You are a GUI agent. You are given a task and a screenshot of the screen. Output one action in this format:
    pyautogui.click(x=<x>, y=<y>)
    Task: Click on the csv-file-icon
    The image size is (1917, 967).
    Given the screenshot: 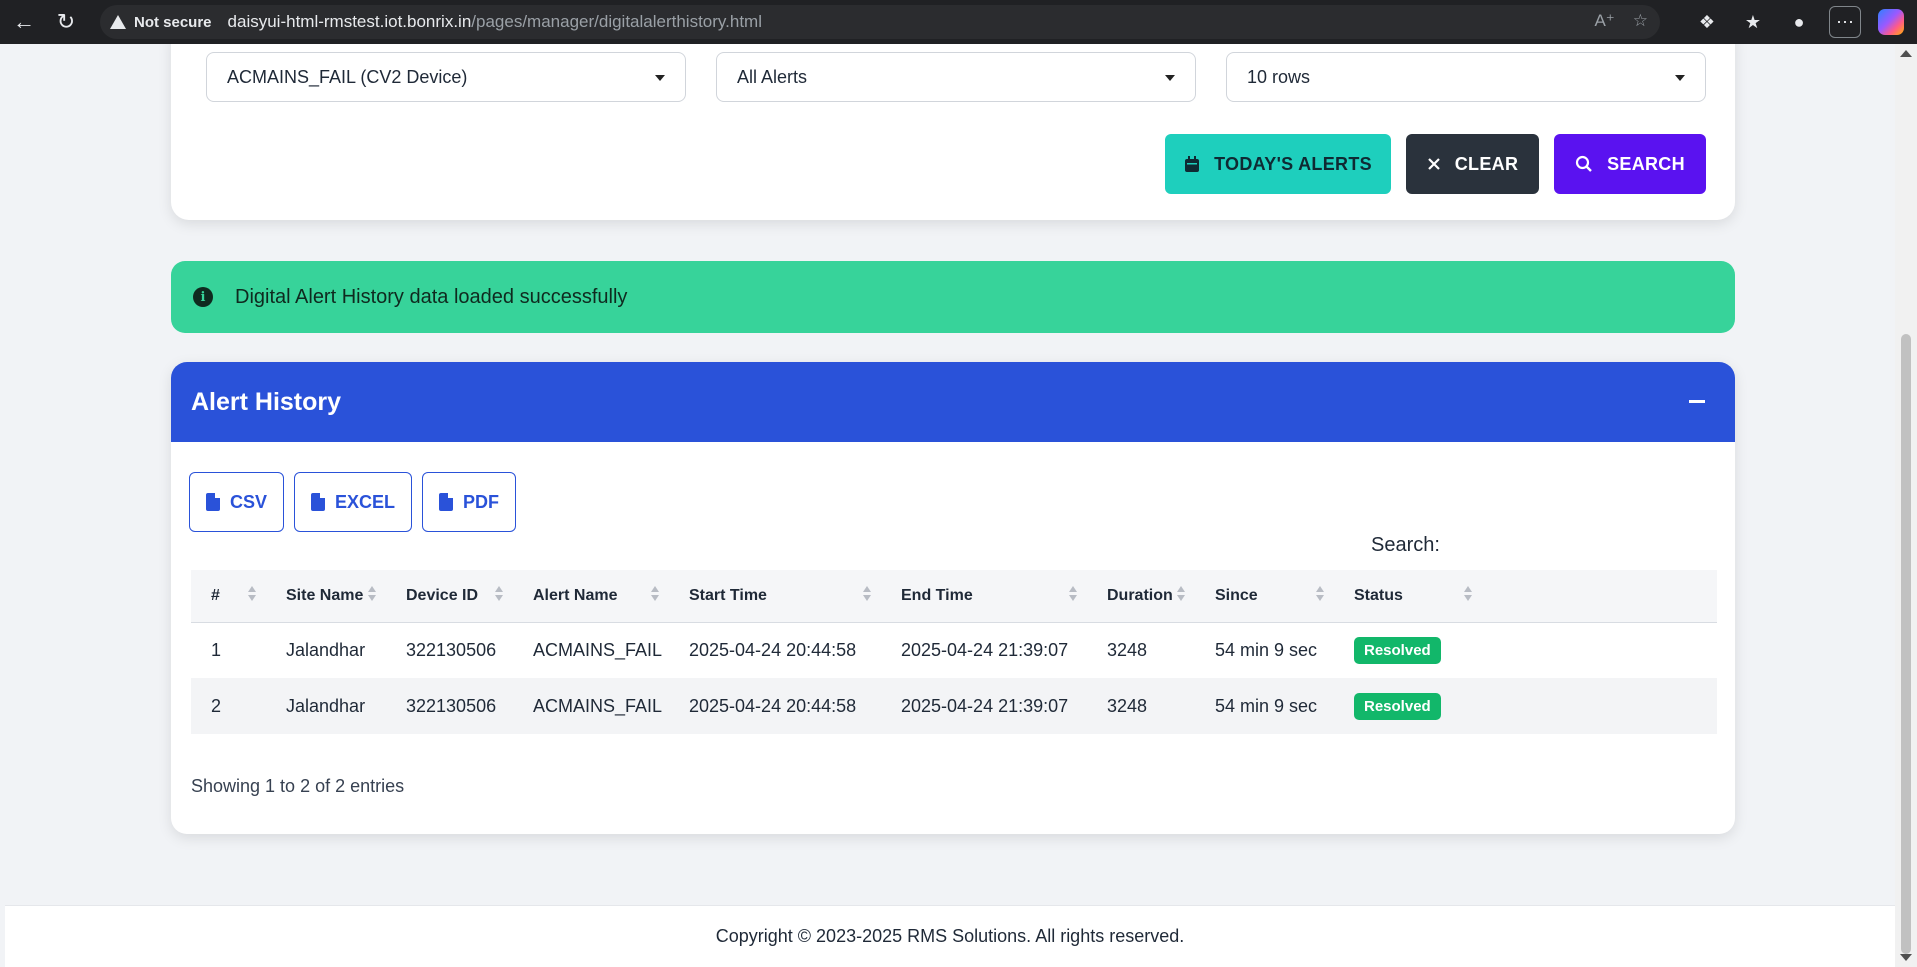 What is the action you would take?
    pyautogui.click(x=213, y=502)
    